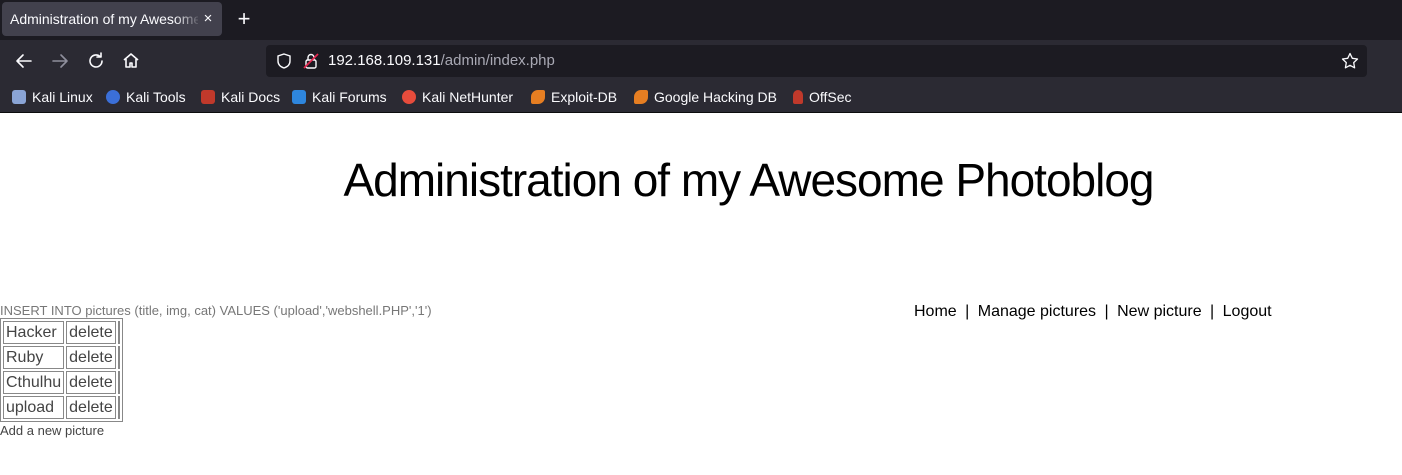 This screenshot has height=475, width=1402. I want to click on tab-active: Administration of my Awesome Photoblog ×, so click(112, 19).